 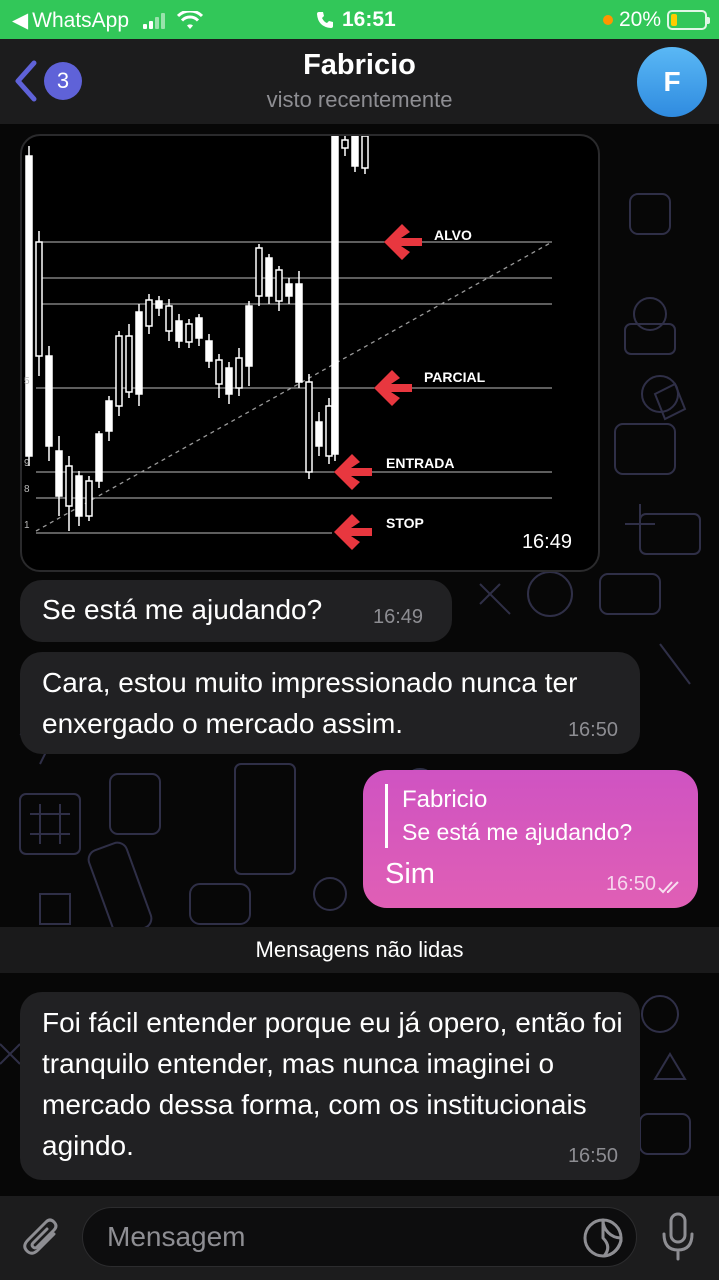 I want to click on message-text: Sim, so click(x=410, y=874).